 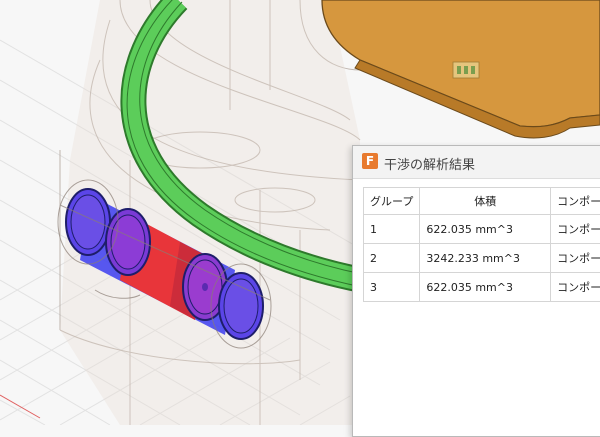 I want to click on cell-group: 2, so click(x=392, y=258).